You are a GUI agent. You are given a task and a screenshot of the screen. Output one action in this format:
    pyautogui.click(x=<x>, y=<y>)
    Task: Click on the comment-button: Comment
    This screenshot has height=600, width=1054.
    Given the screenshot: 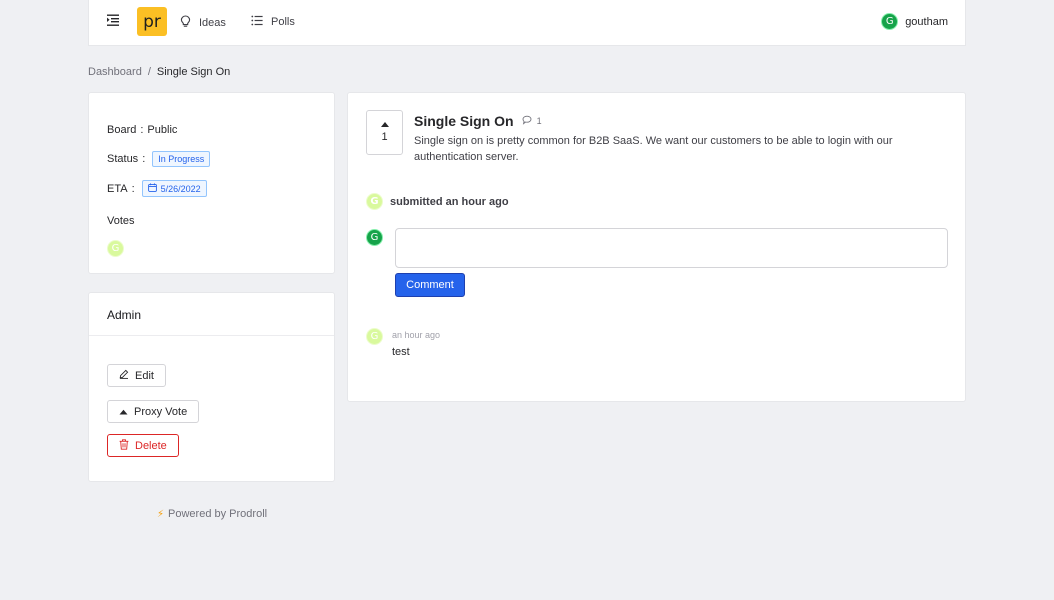 What is the action you would take?
    pyautogui.click(x=430, y=285)
    